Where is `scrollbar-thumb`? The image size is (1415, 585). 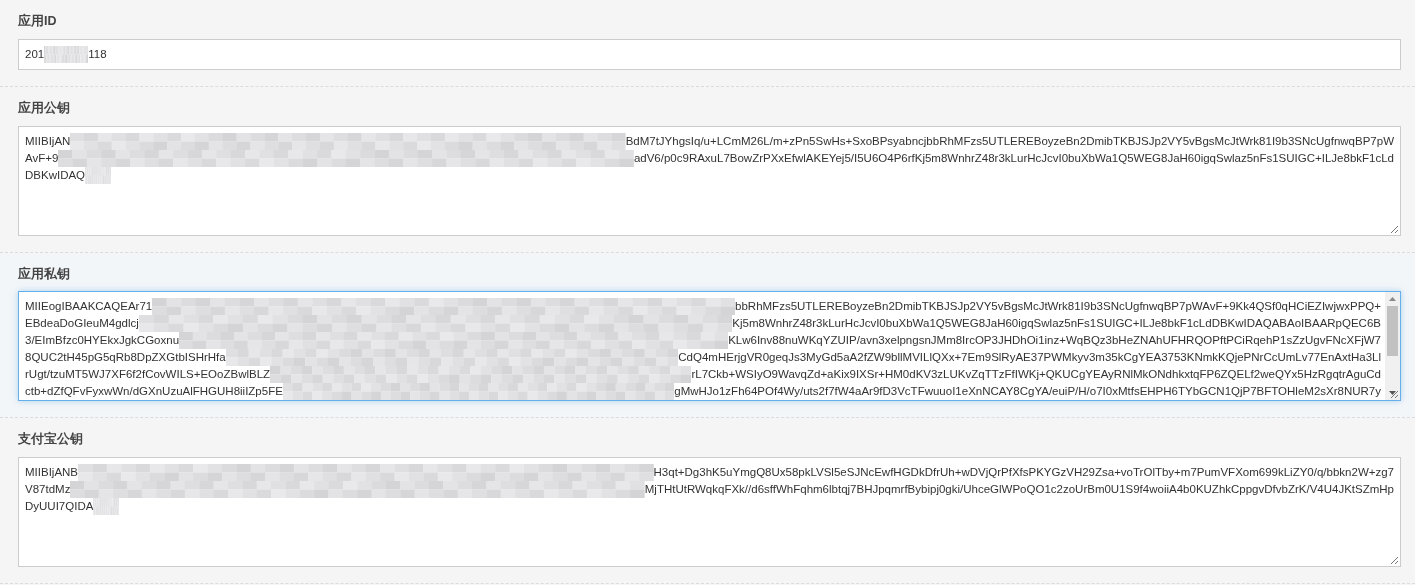 scrollbar-thumb is located at coordinates (1392, 331).